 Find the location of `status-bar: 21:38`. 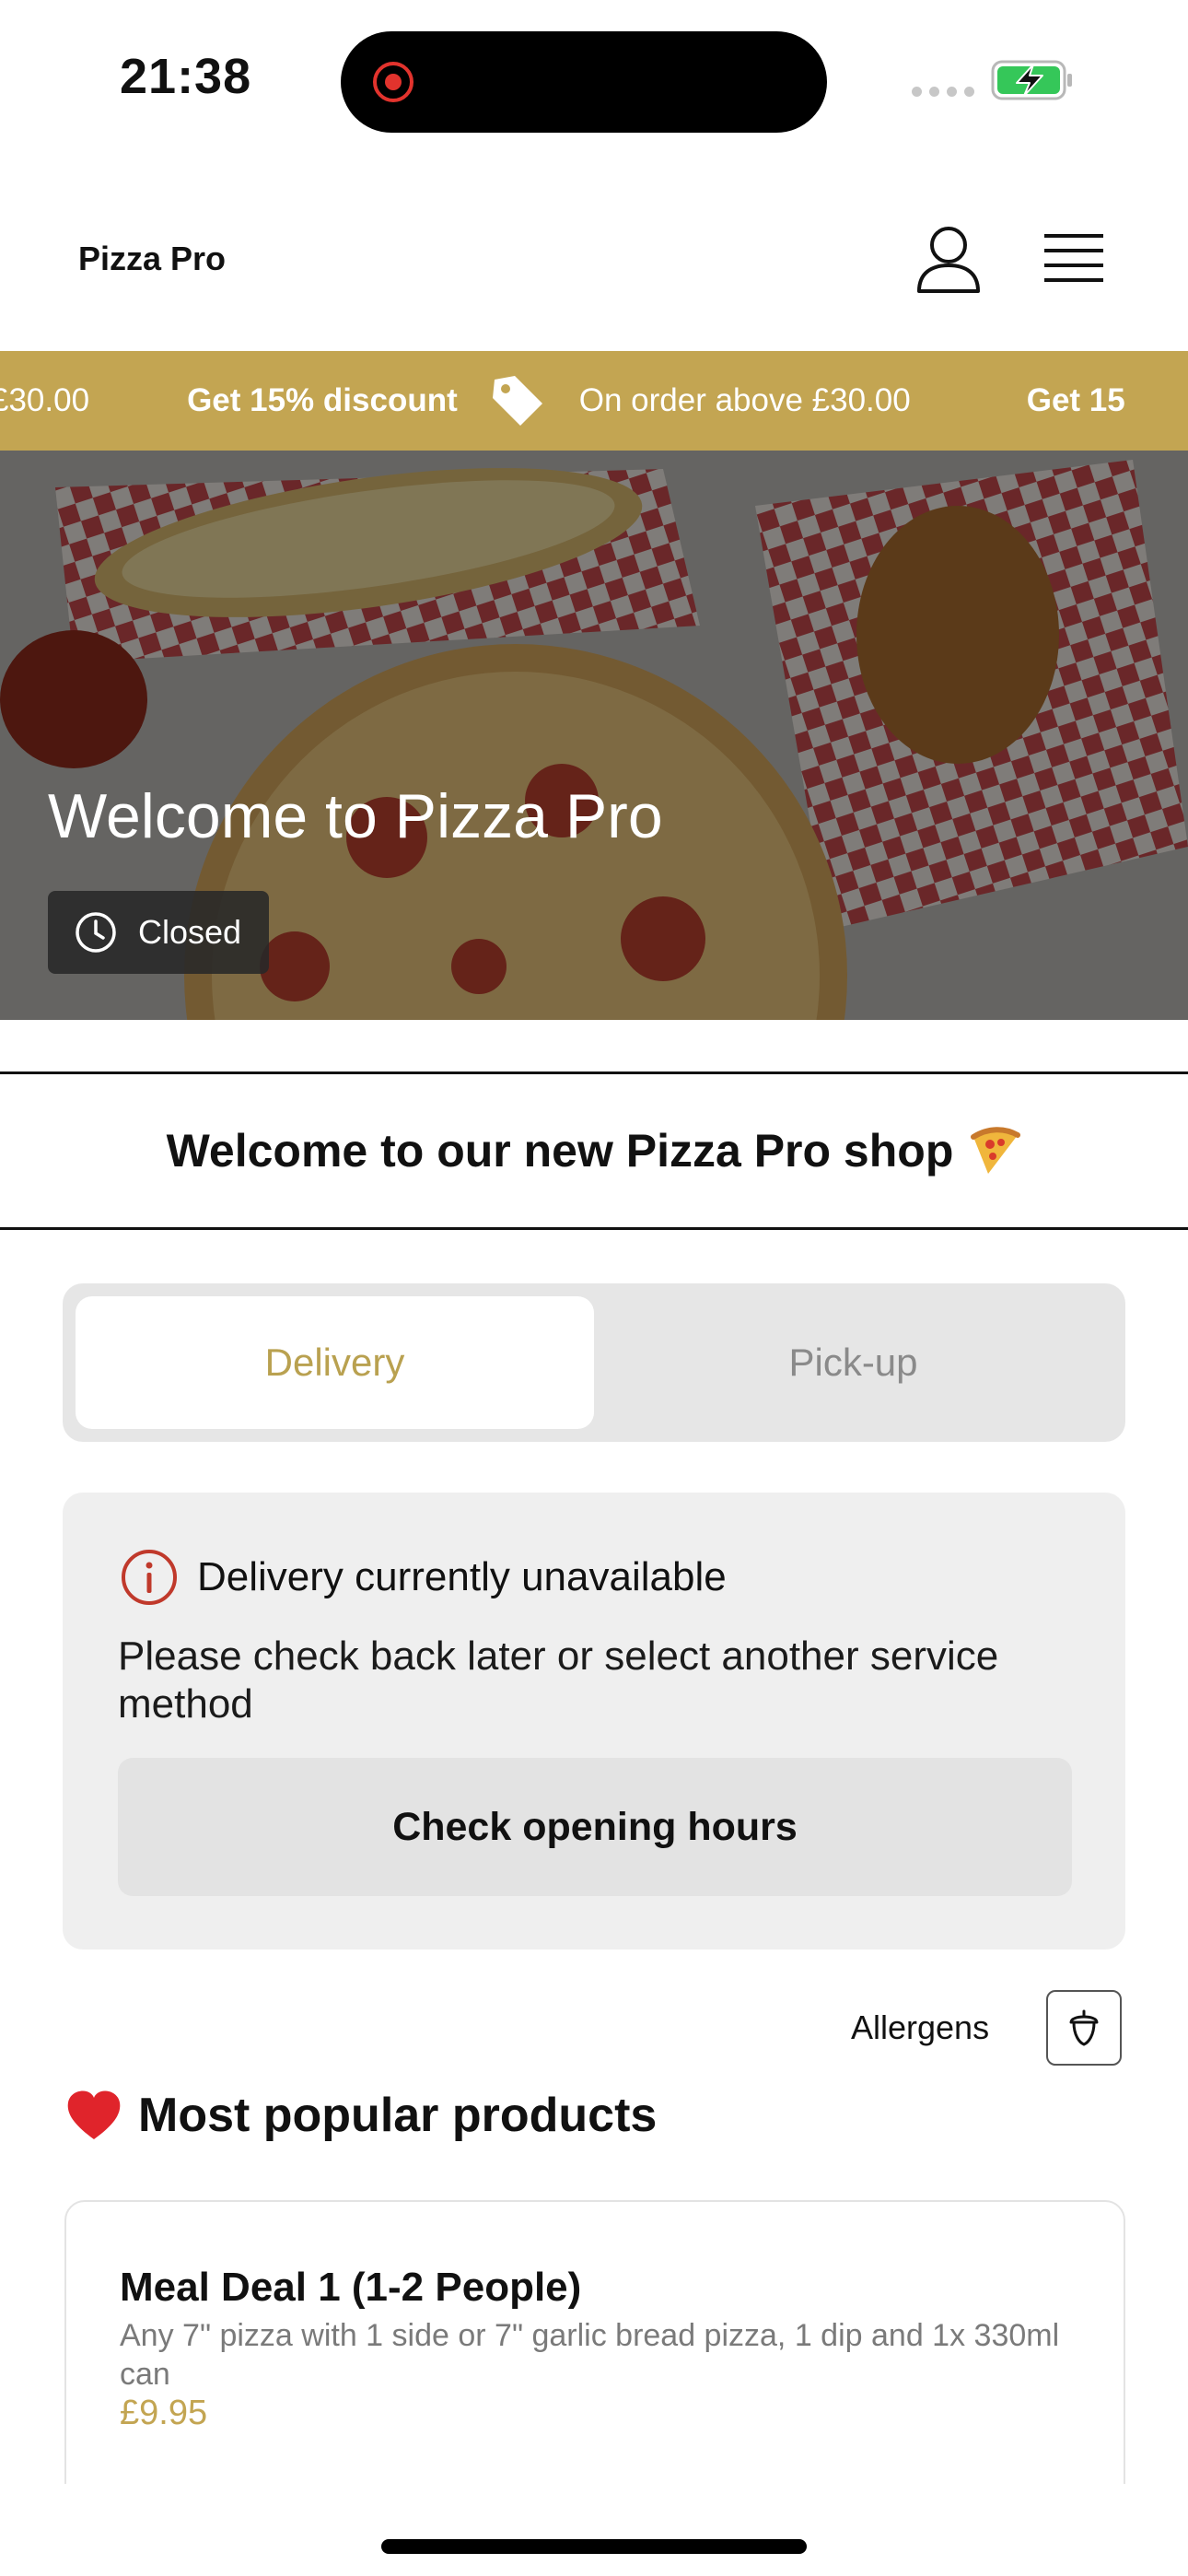

status-bar: 21:38 is located at coordinates (594, 83).